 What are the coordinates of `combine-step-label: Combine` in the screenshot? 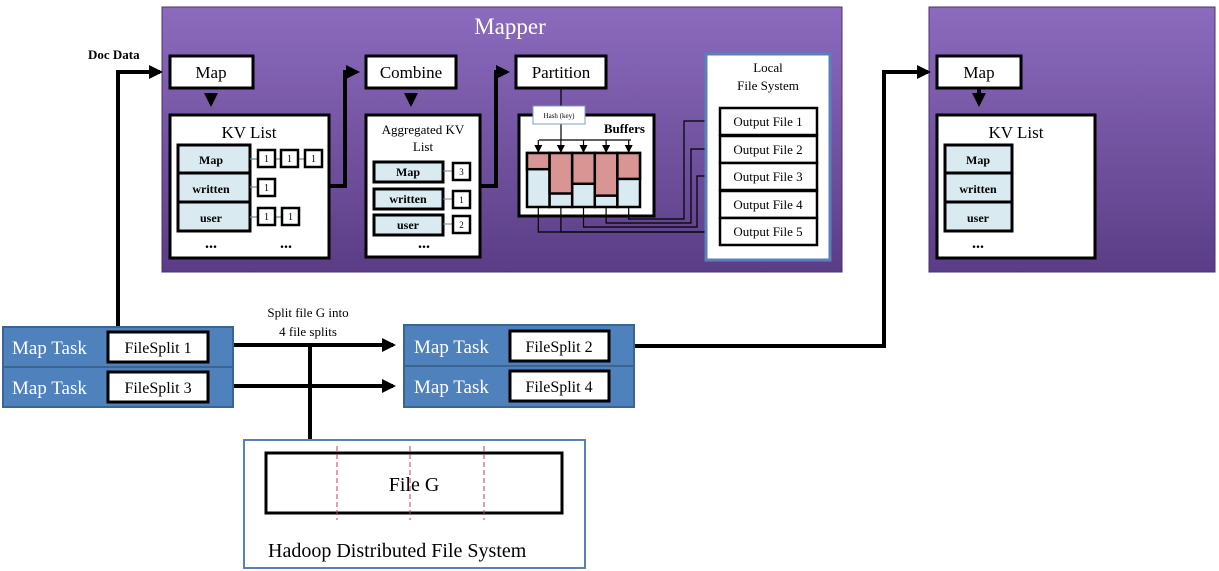 It's located at (411, 72).